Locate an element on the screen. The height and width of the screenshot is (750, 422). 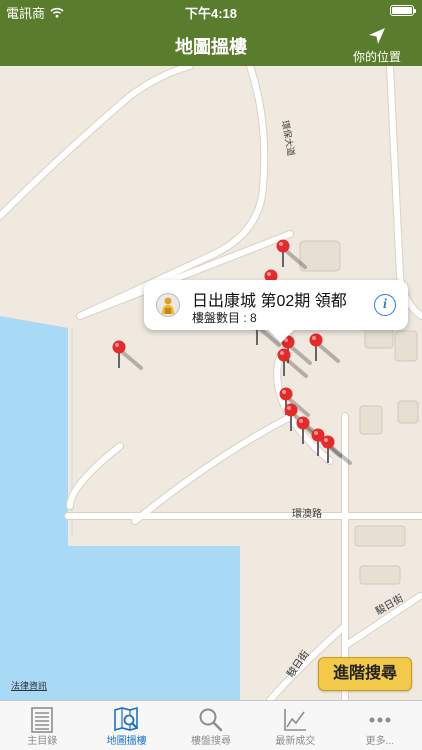
building-avatar-icon is located at coordinates (168, 305).